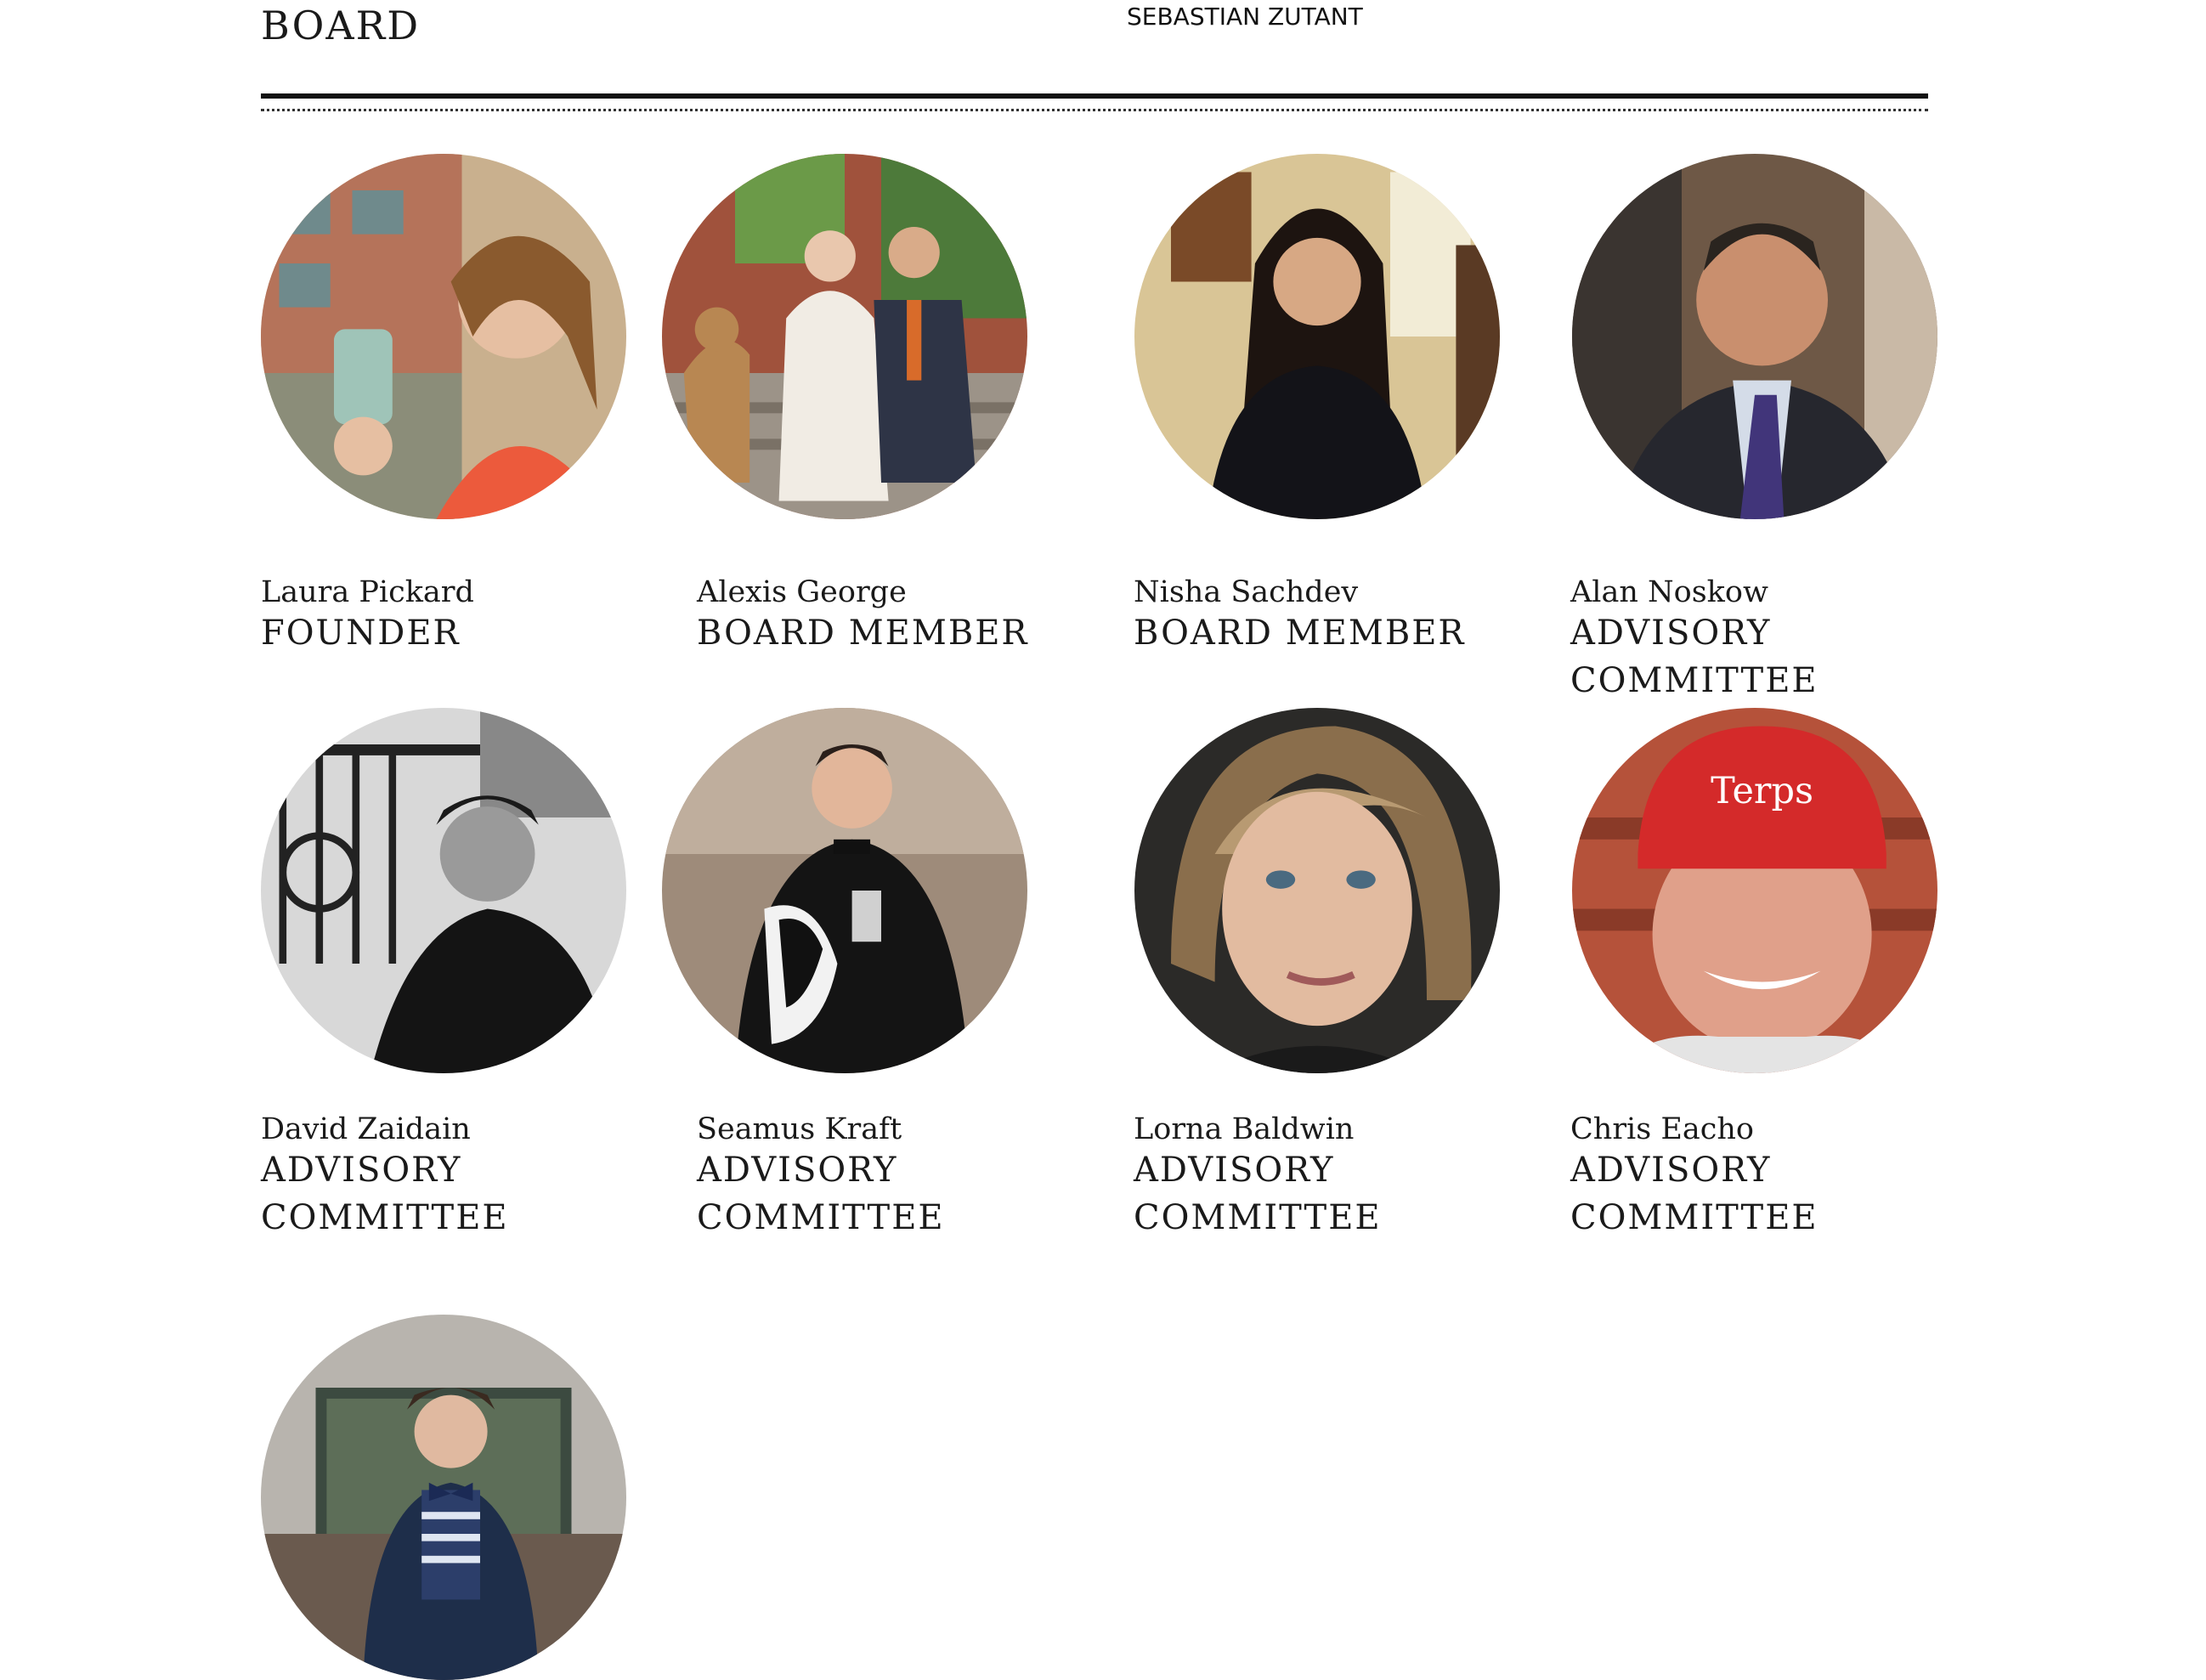  I want to click on member-name: Chris Eacho, so click(1662, 1129).